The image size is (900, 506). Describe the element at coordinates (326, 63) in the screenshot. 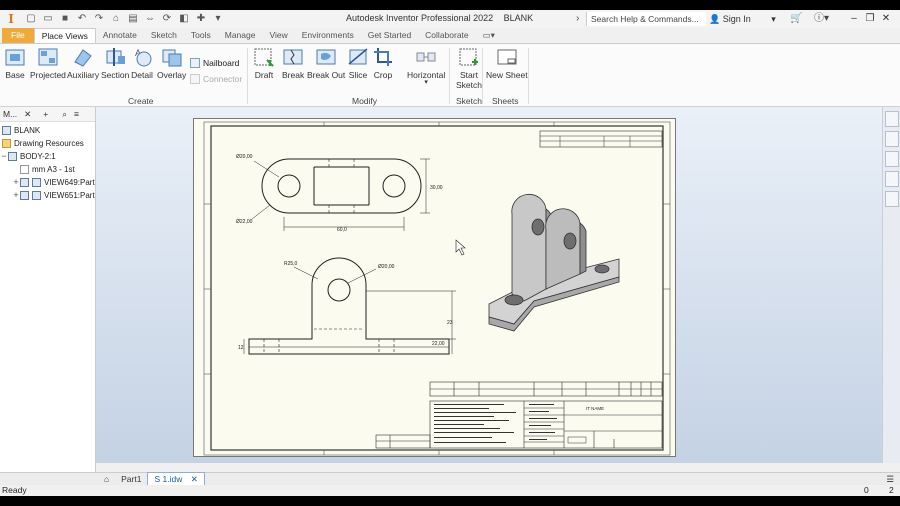

I see `break-out-button: Break Out` at that location.